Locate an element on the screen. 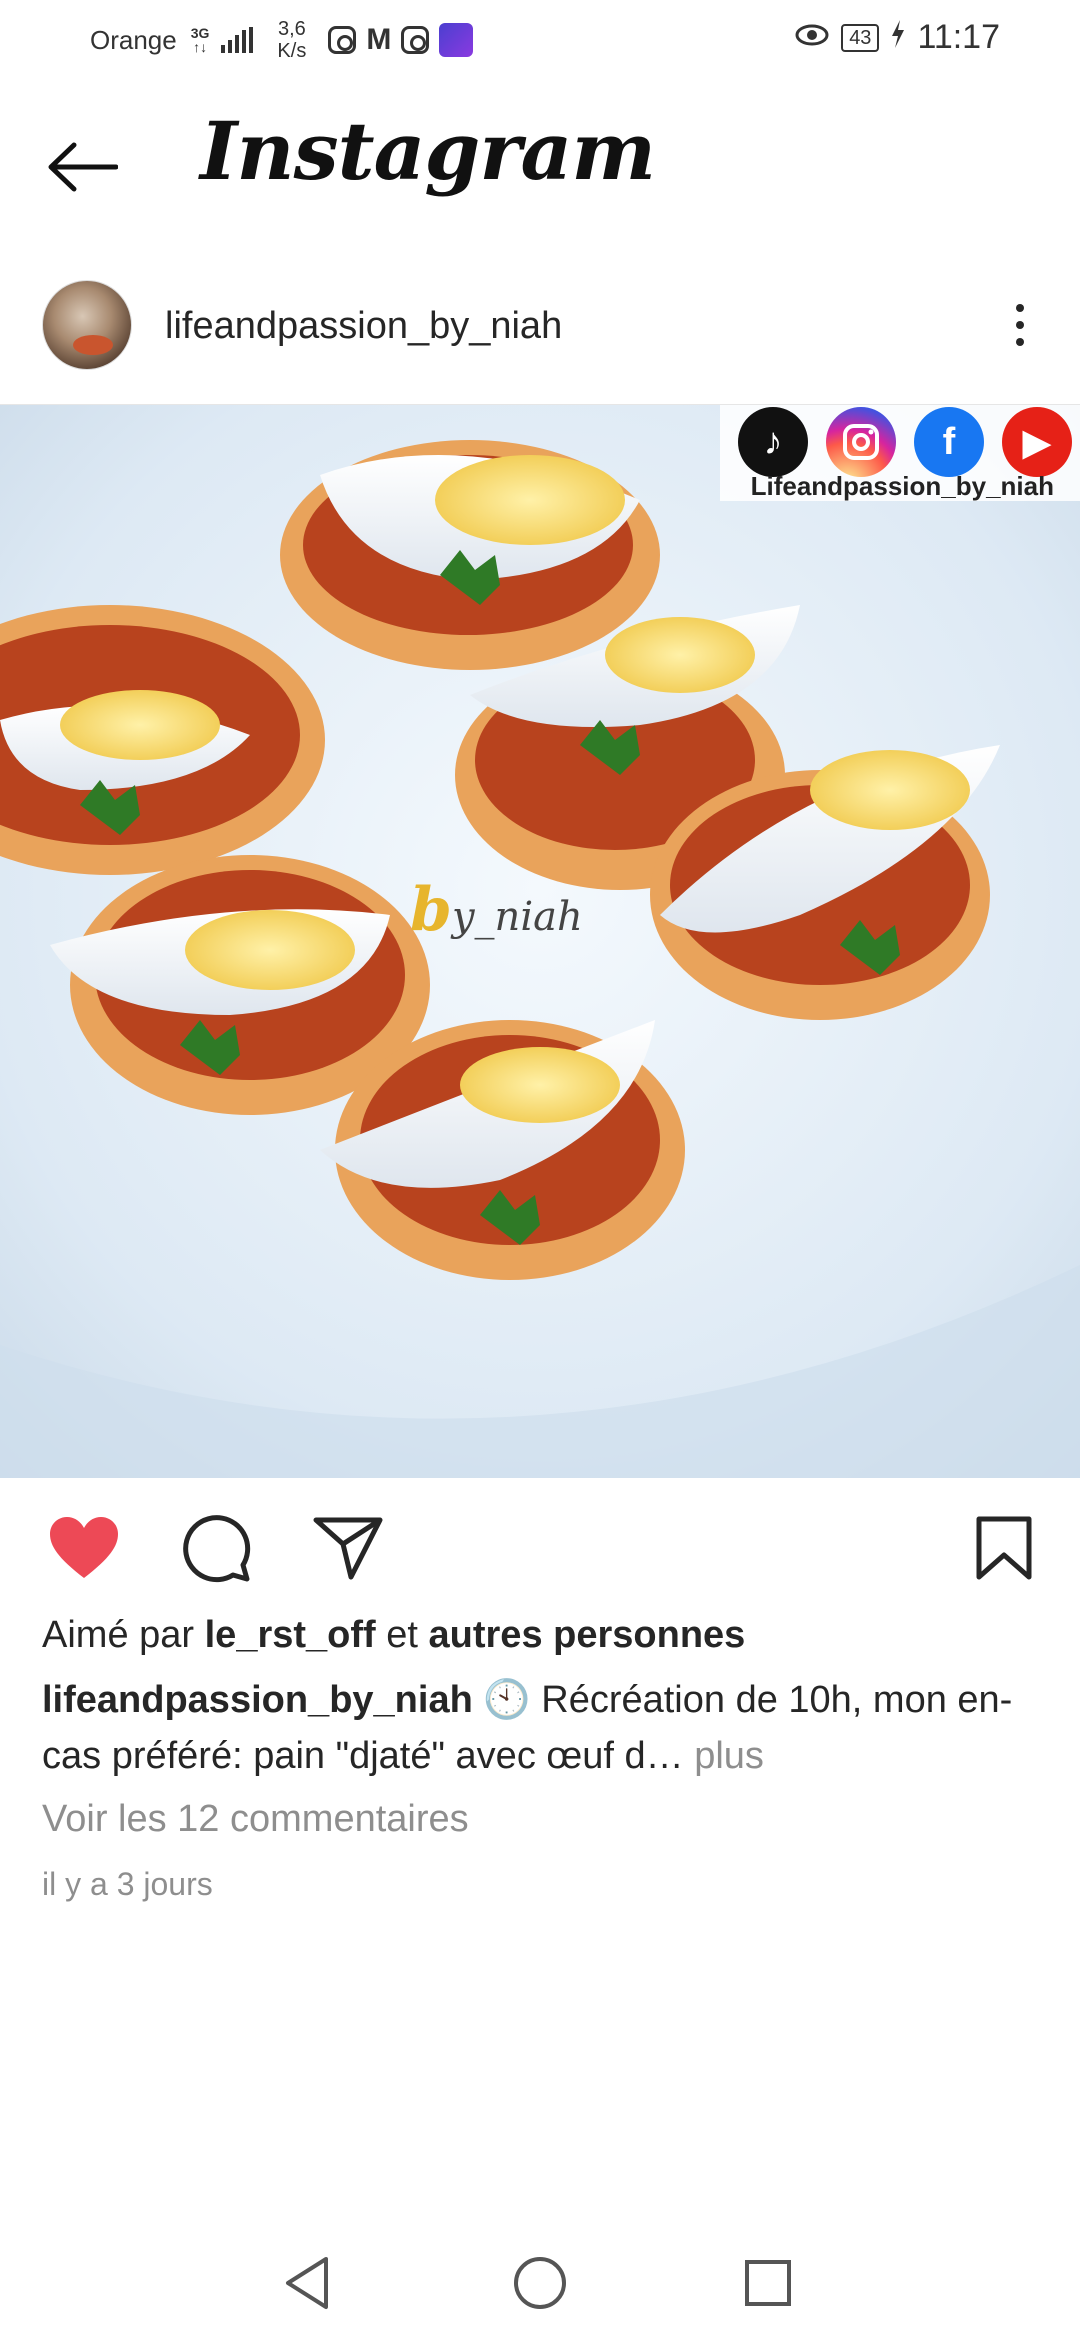 The image size is (1080, 2340). nav-back-button is located at coordinates (307, 2283).